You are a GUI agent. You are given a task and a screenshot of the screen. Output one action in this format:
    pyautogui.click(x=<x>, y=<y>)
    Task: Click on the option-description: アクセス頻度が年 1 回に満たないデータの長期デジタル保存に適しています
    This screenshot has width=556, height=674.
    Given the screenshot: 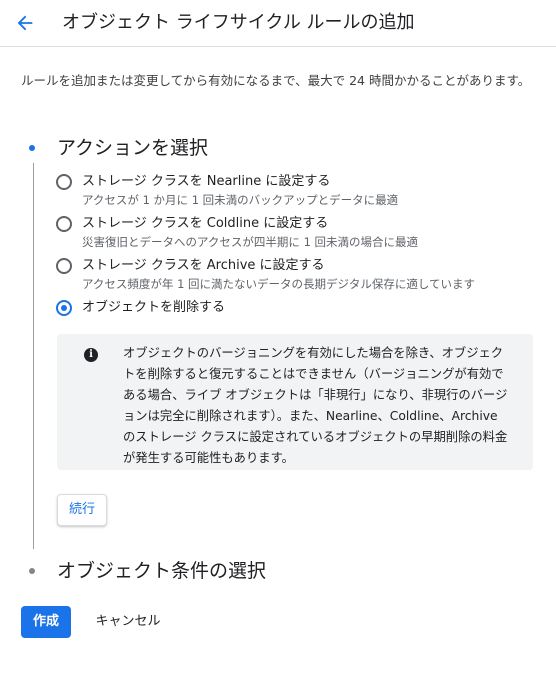 What is the action you would take?
    pyautogui.click(x=278, y=284)
    